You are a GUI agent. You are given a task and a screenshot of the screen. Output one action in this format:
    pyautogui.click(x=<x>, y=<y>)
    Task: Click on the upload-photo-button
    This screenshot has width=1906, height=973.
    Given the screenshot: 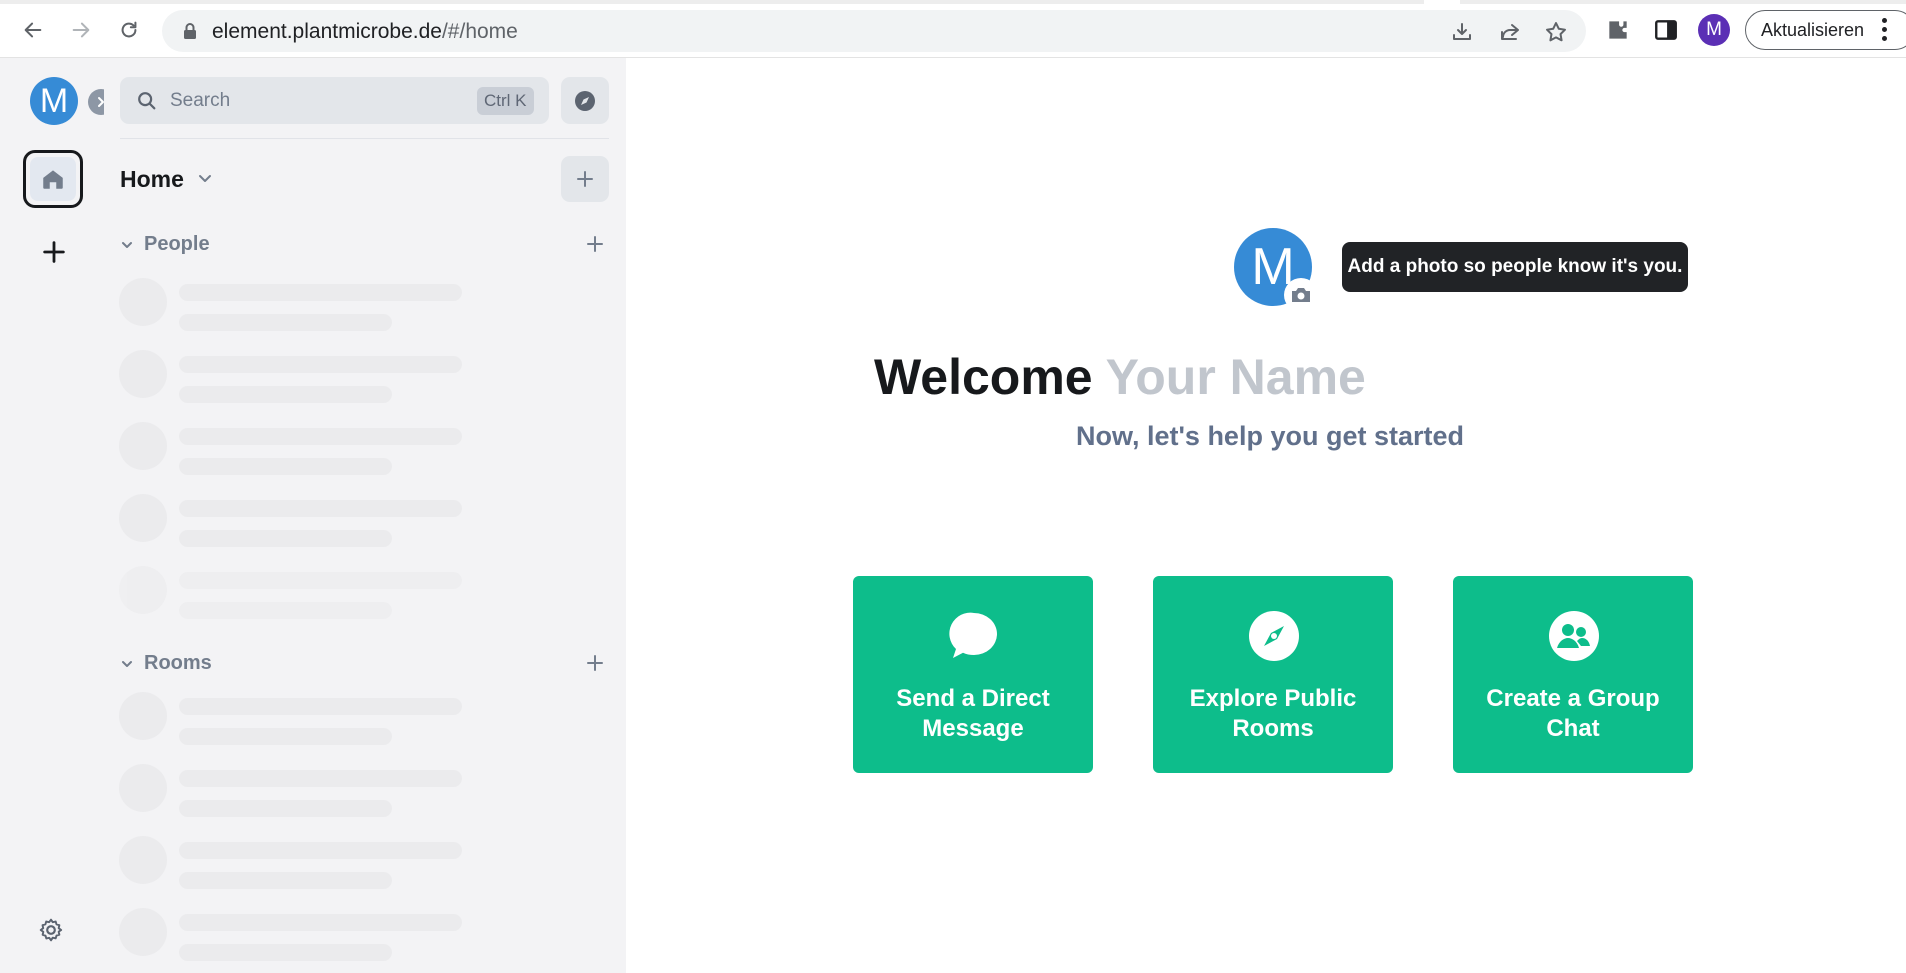 What is the action you would take?
    pyautogui.click(x=1301, y=295)
    